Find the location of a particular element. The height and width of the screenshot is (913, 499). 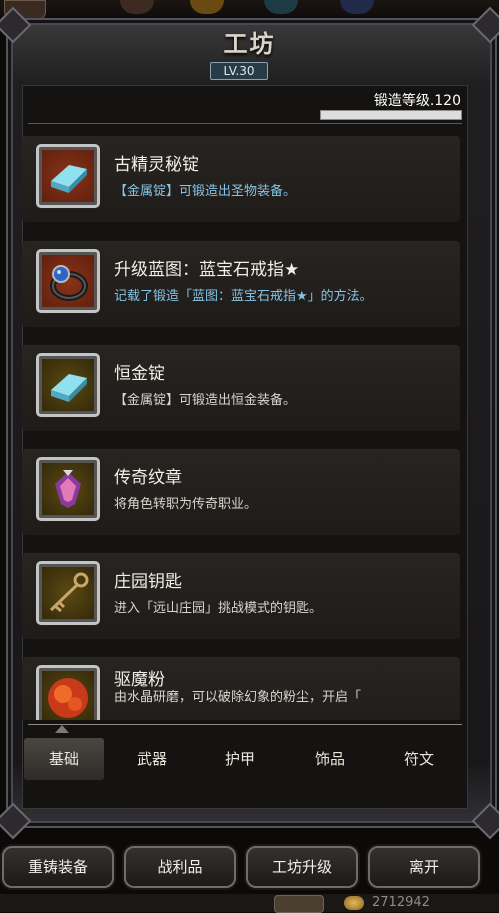

item-name: 驱魔粉 is located at coordinates (139, 680).